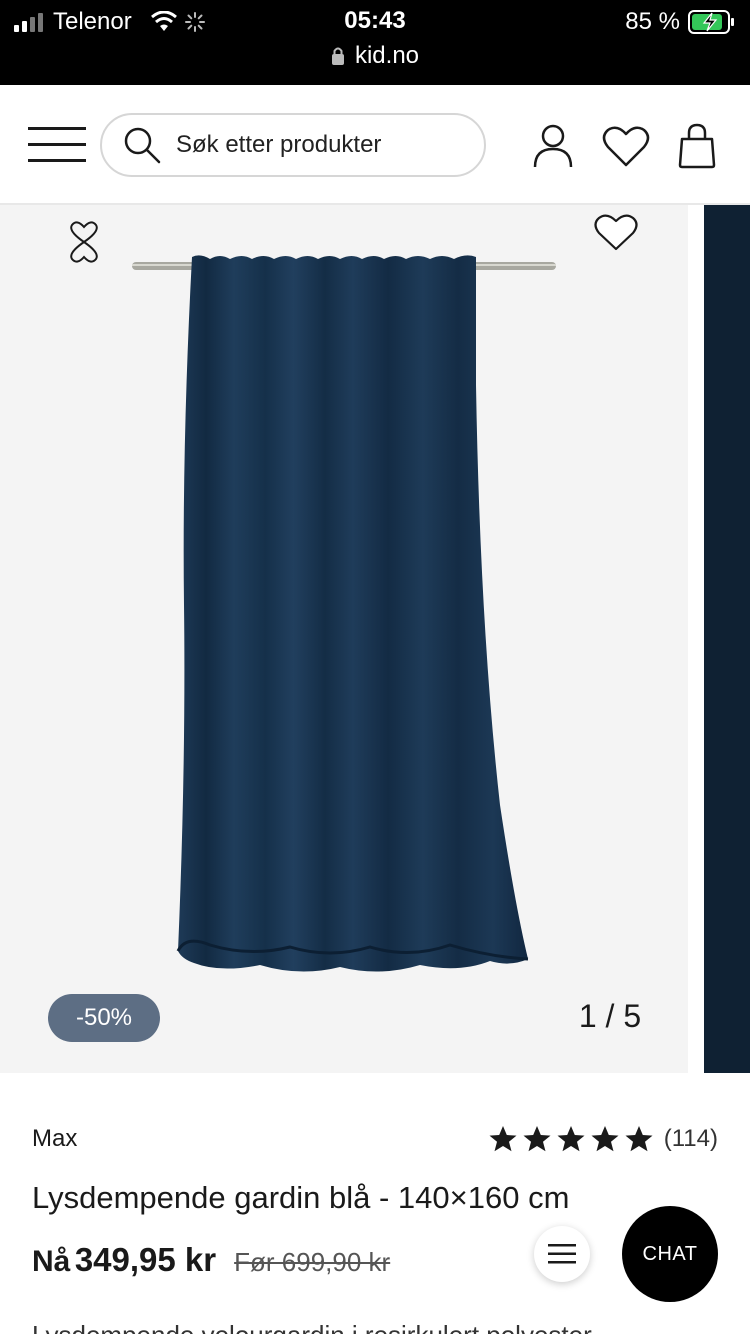 The width and height of the screenshot is (750, 1334). I want to click on price-row: Nå 349,95 kr Før 699,90 kr, so click(211, 1260).